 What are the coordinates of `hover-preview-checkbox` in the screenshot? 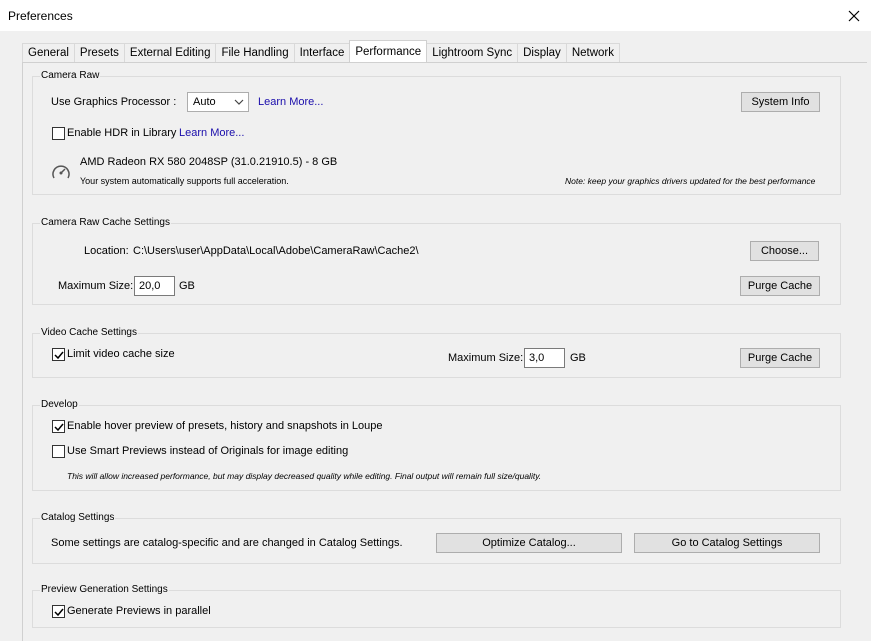 It's located at (58, 426).